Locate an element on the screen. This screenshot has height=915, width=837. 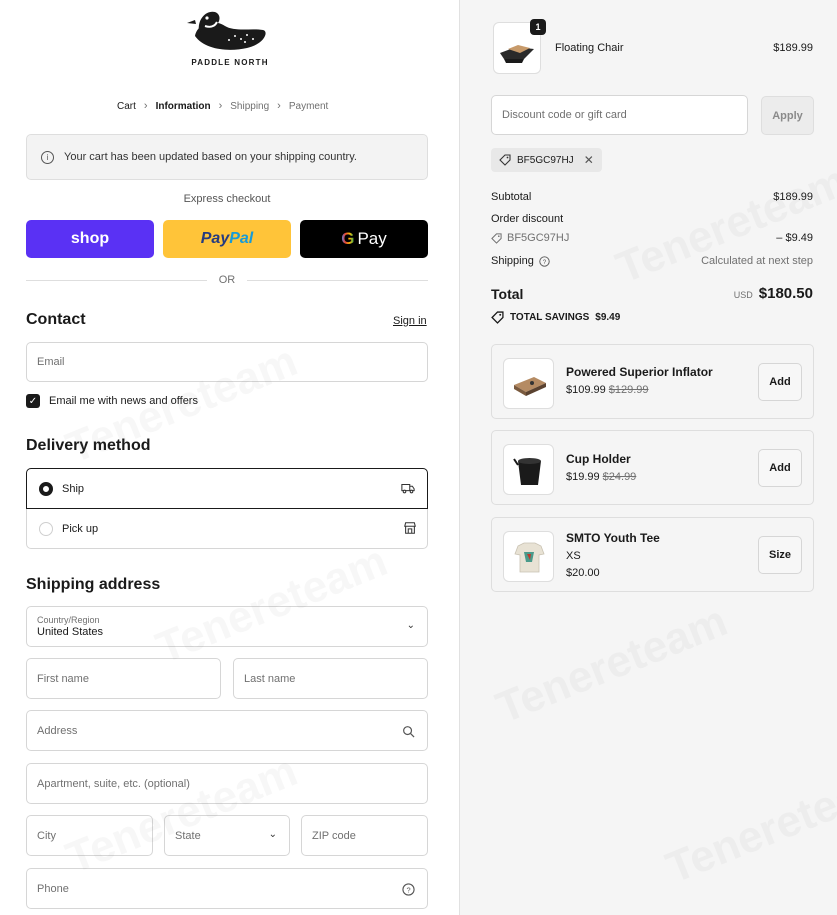
shipping-address-heading: Shipping address is located at coordinates (93, 584).